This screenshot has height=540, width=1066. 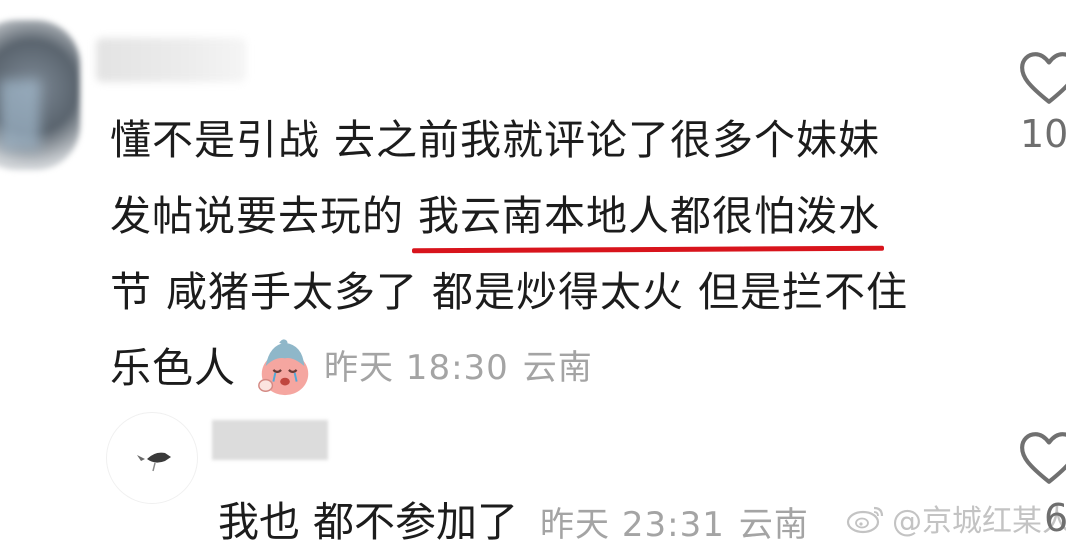 What do you see at coordinates (270, 440) in the screenshot?
I see `reply-username-blurred` at bounding box center [270, 440].